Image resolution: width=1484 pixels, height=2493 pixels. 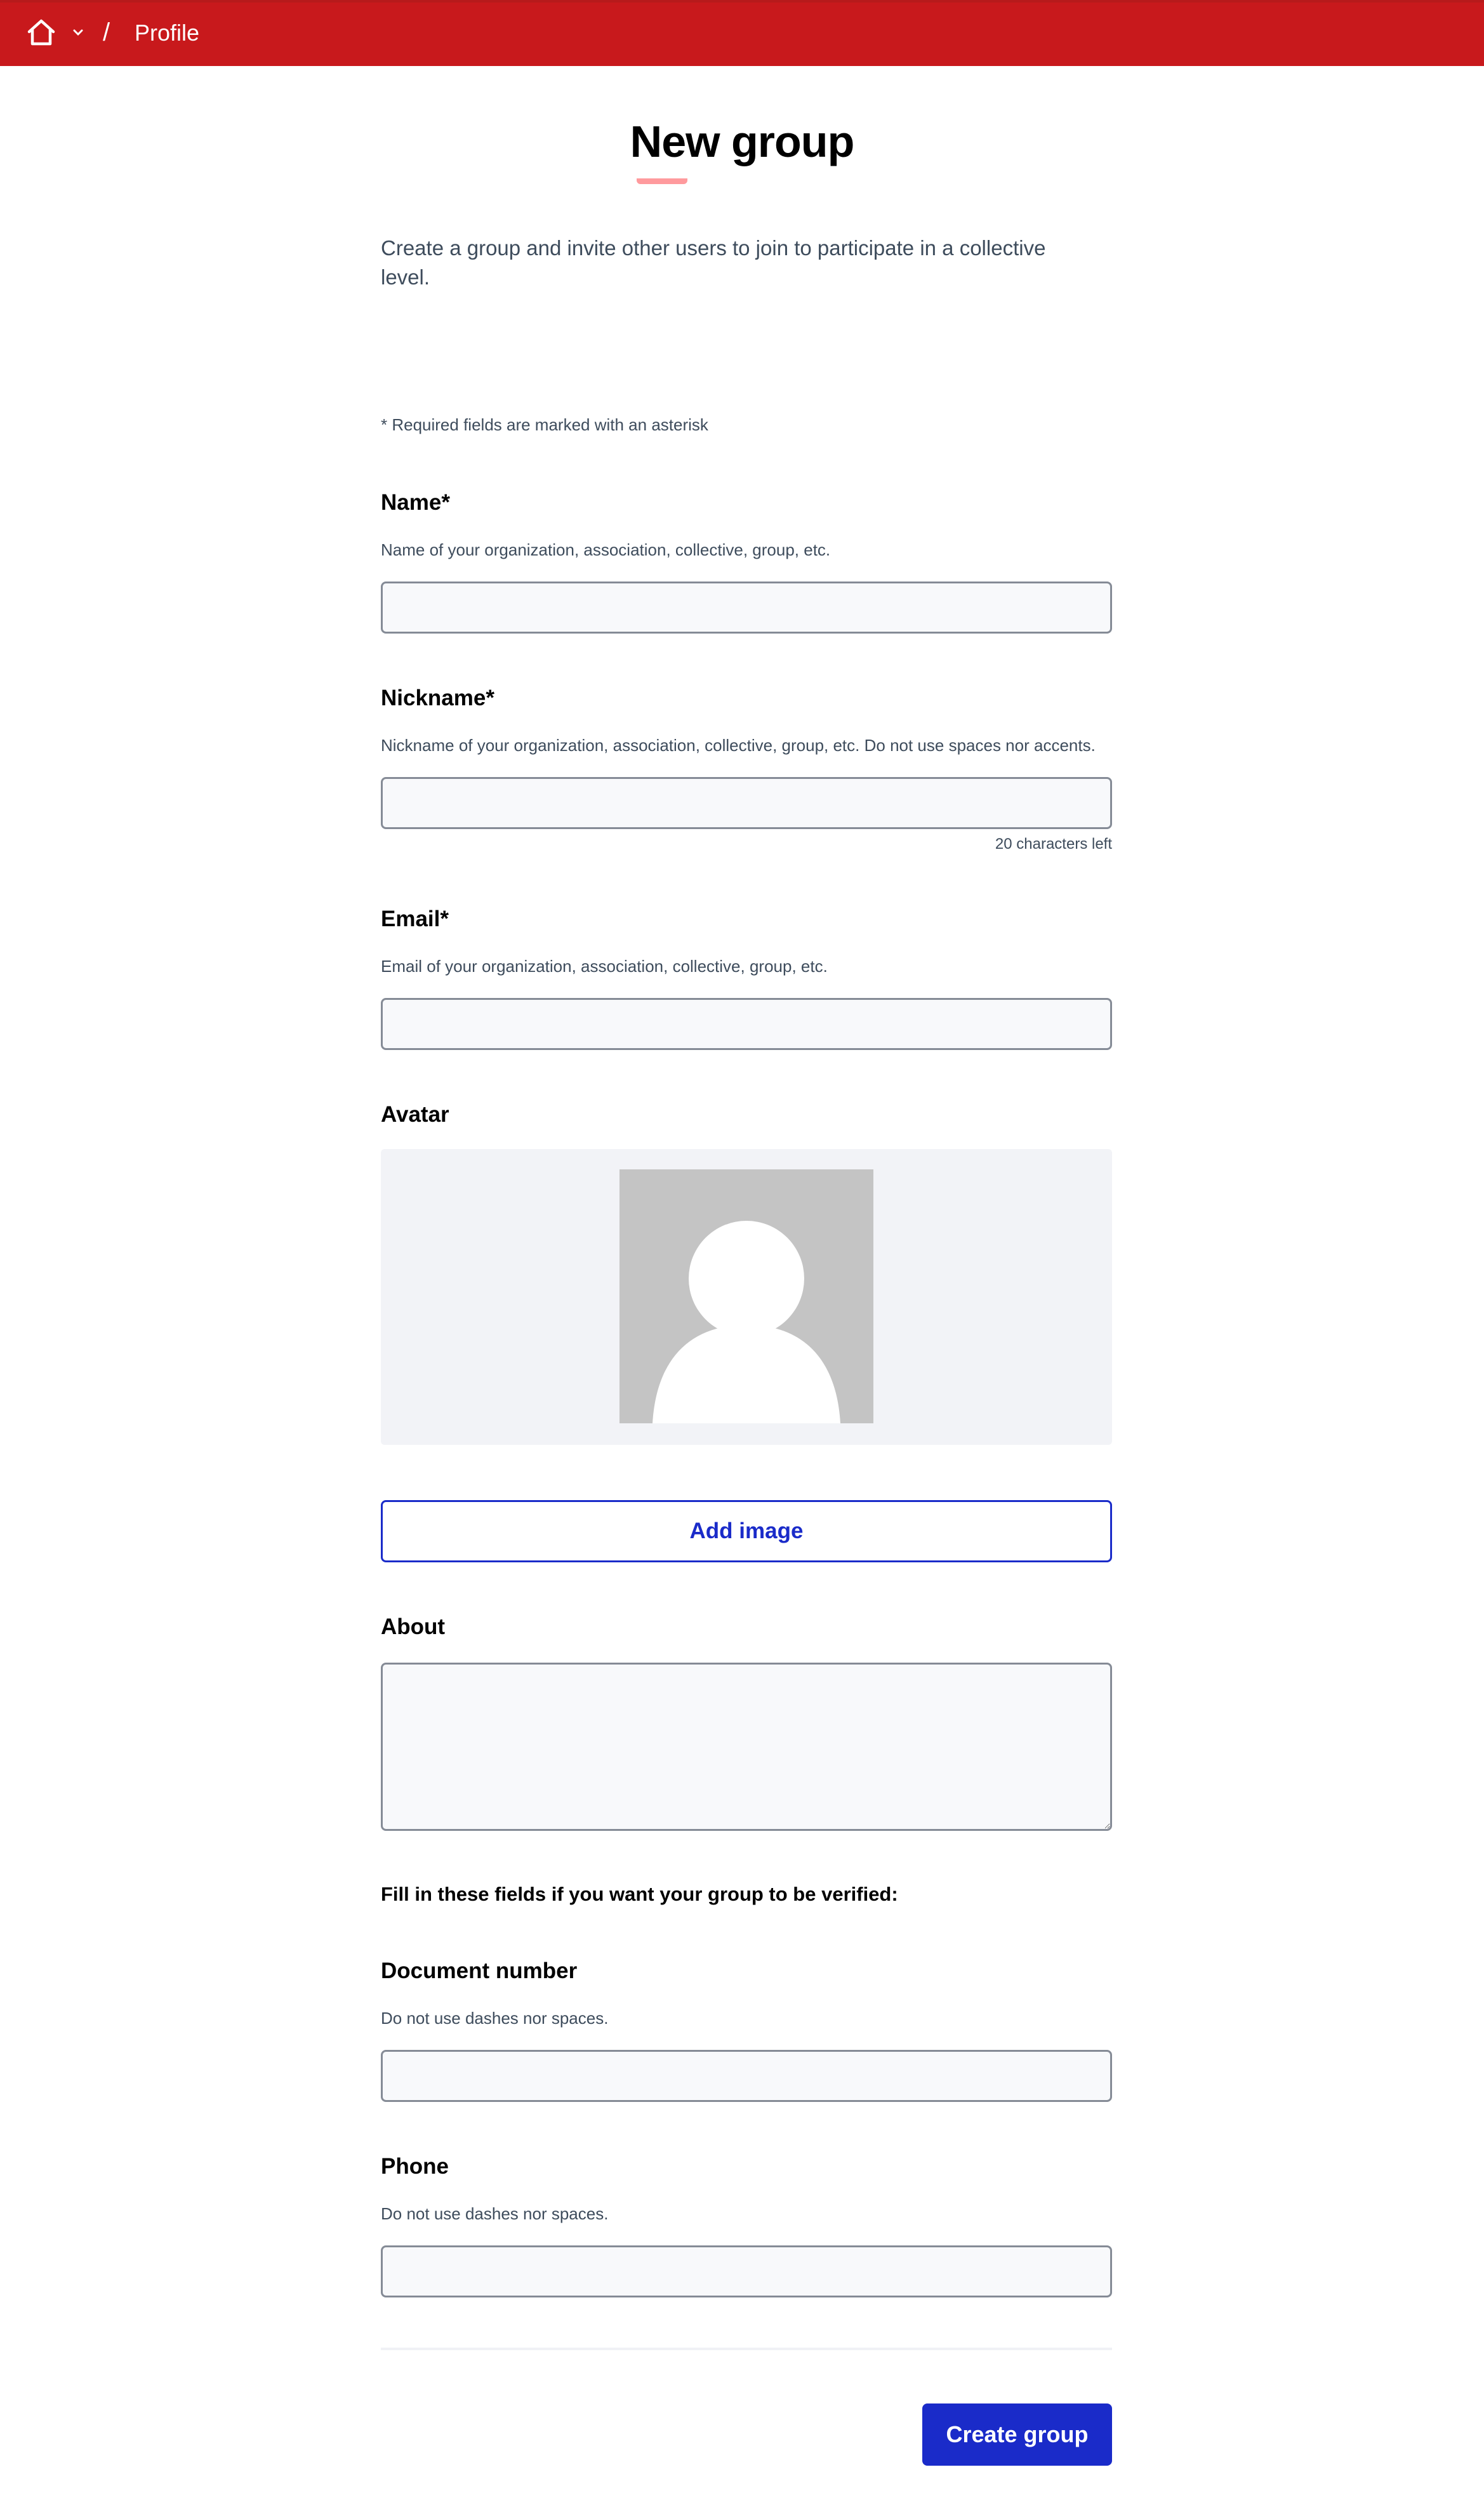 I want to click on name-label: Name*, so click(x=415, y=503).